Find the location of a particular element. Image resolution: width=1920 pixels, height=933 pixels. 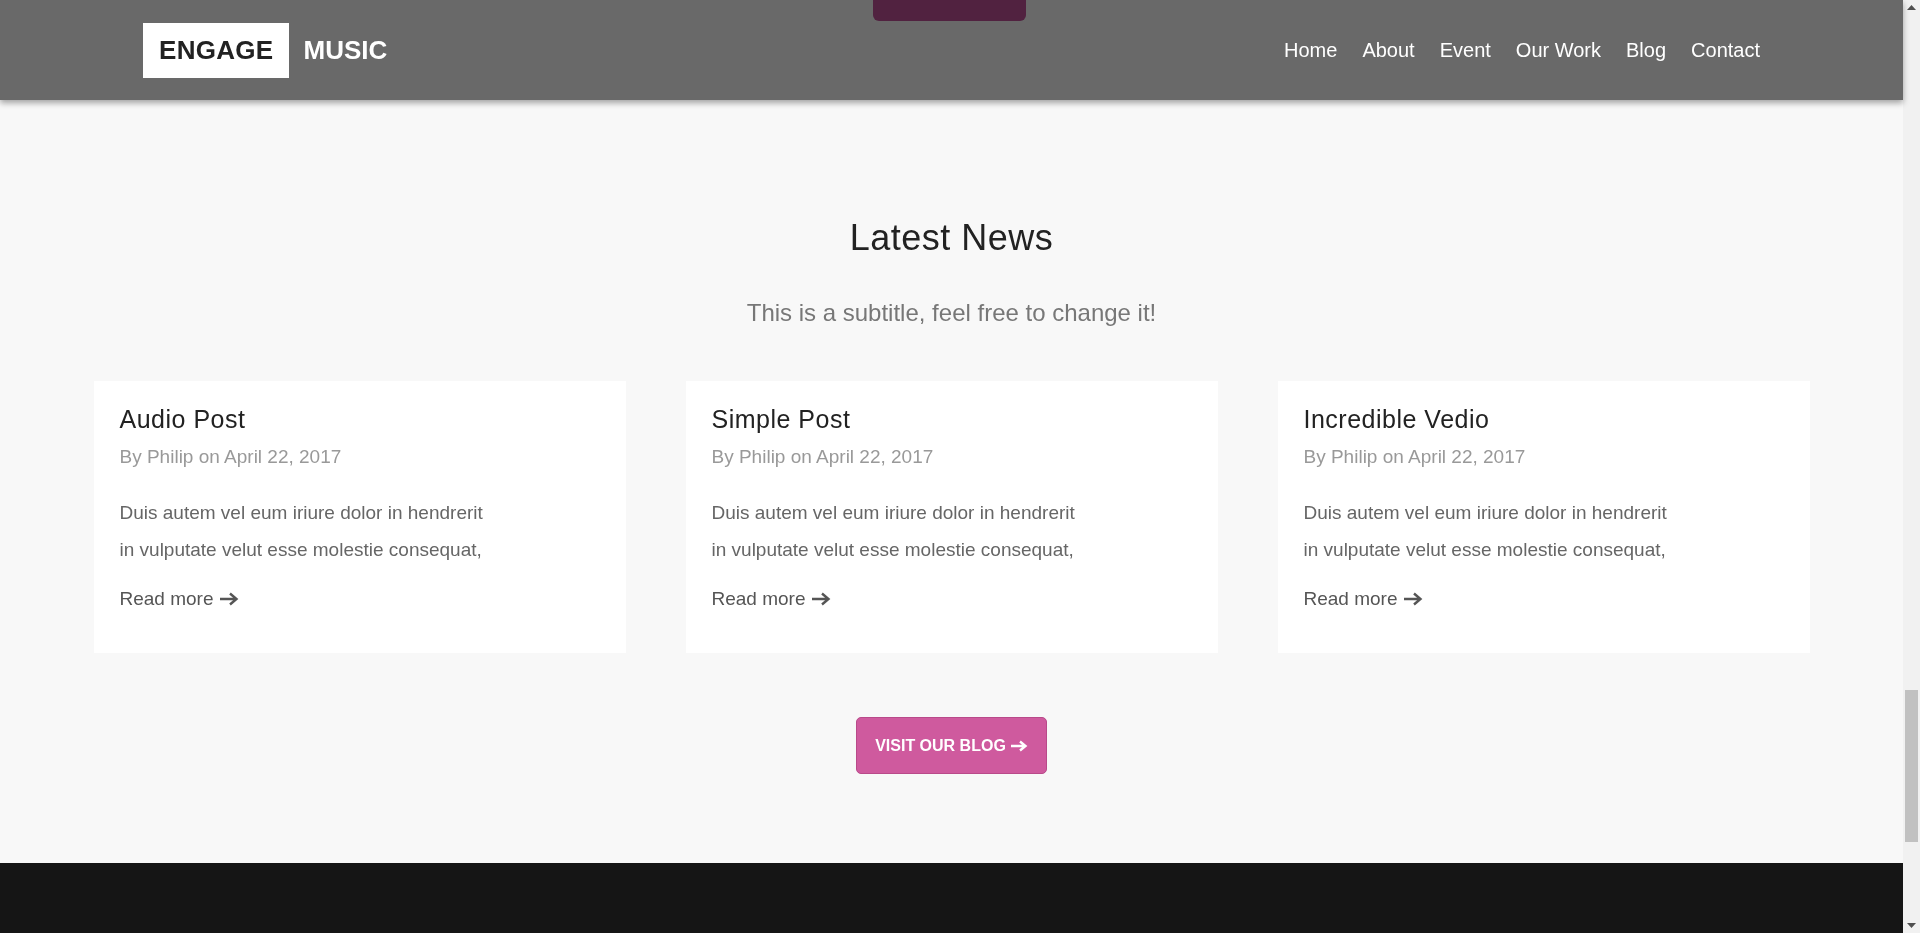

logo-text: ENGAGE is located at coordinates (216, 50).